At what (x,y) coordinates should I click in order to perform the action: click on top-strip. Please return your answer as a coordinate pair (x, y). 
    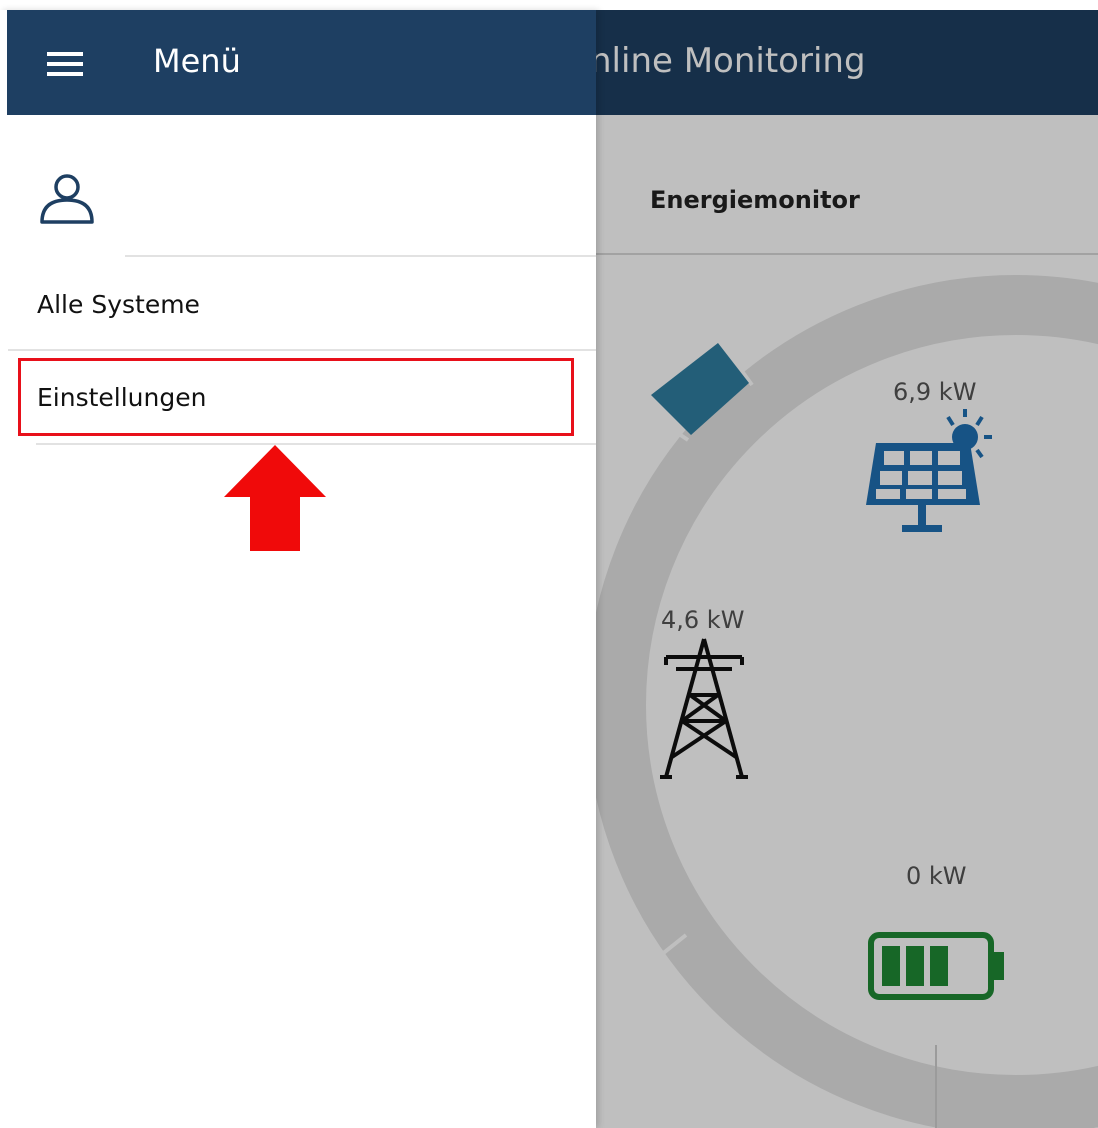
    Looking at the image, I should click on (549, 5).